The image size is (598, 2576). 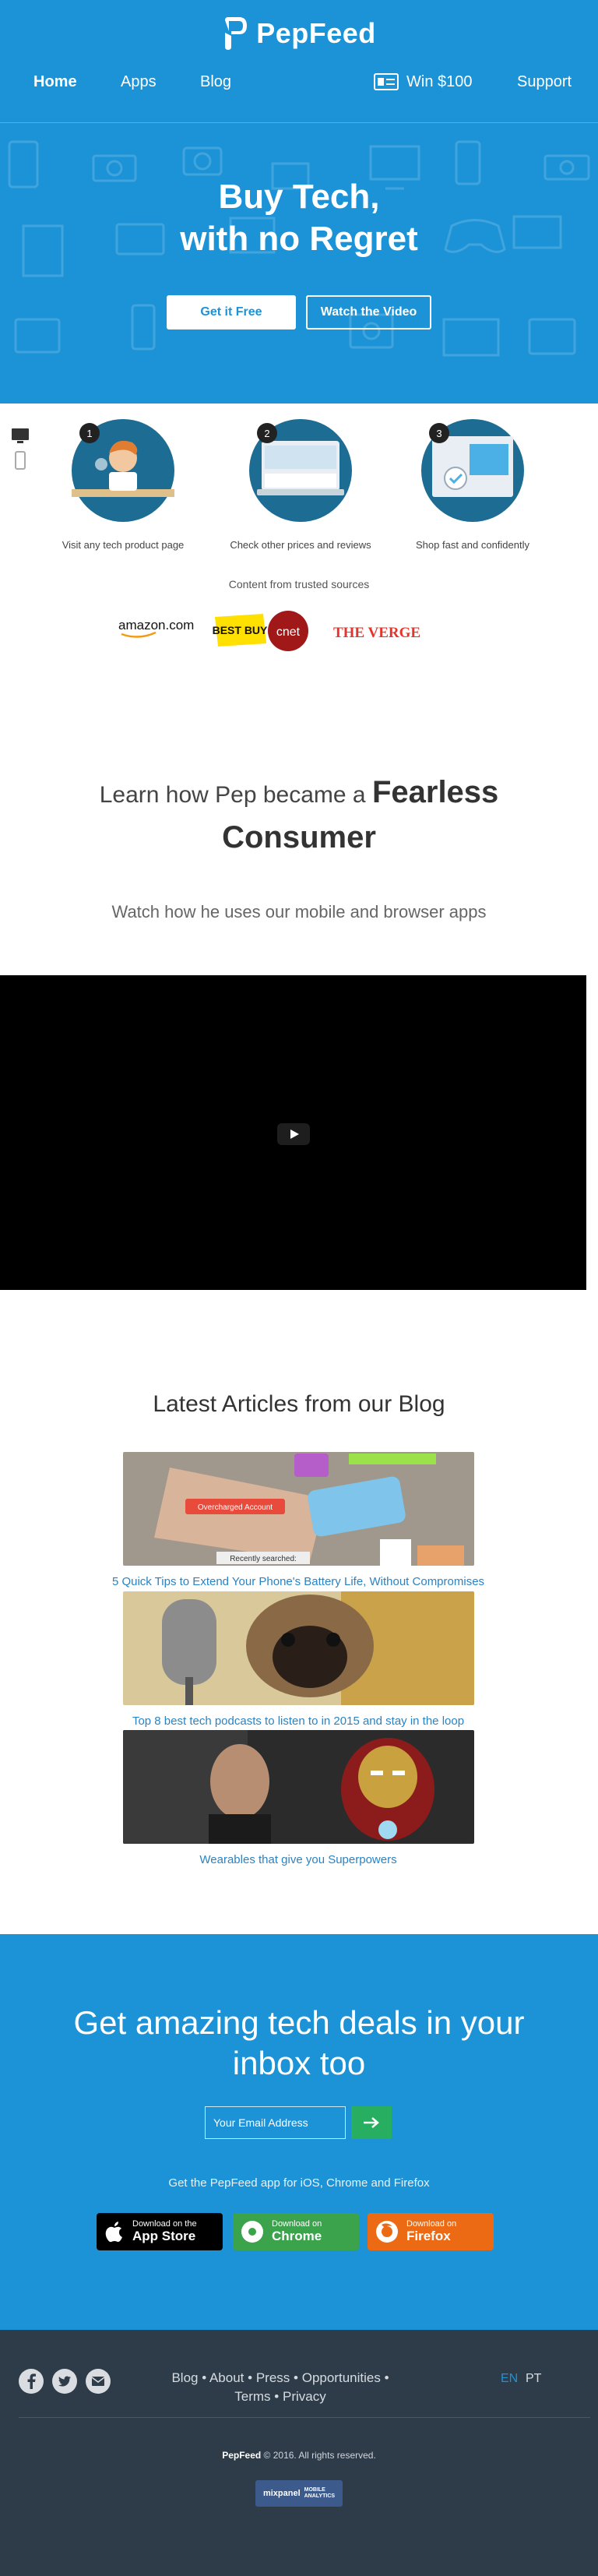 I want to click on desktop-icon, so click(x=20, y=435).